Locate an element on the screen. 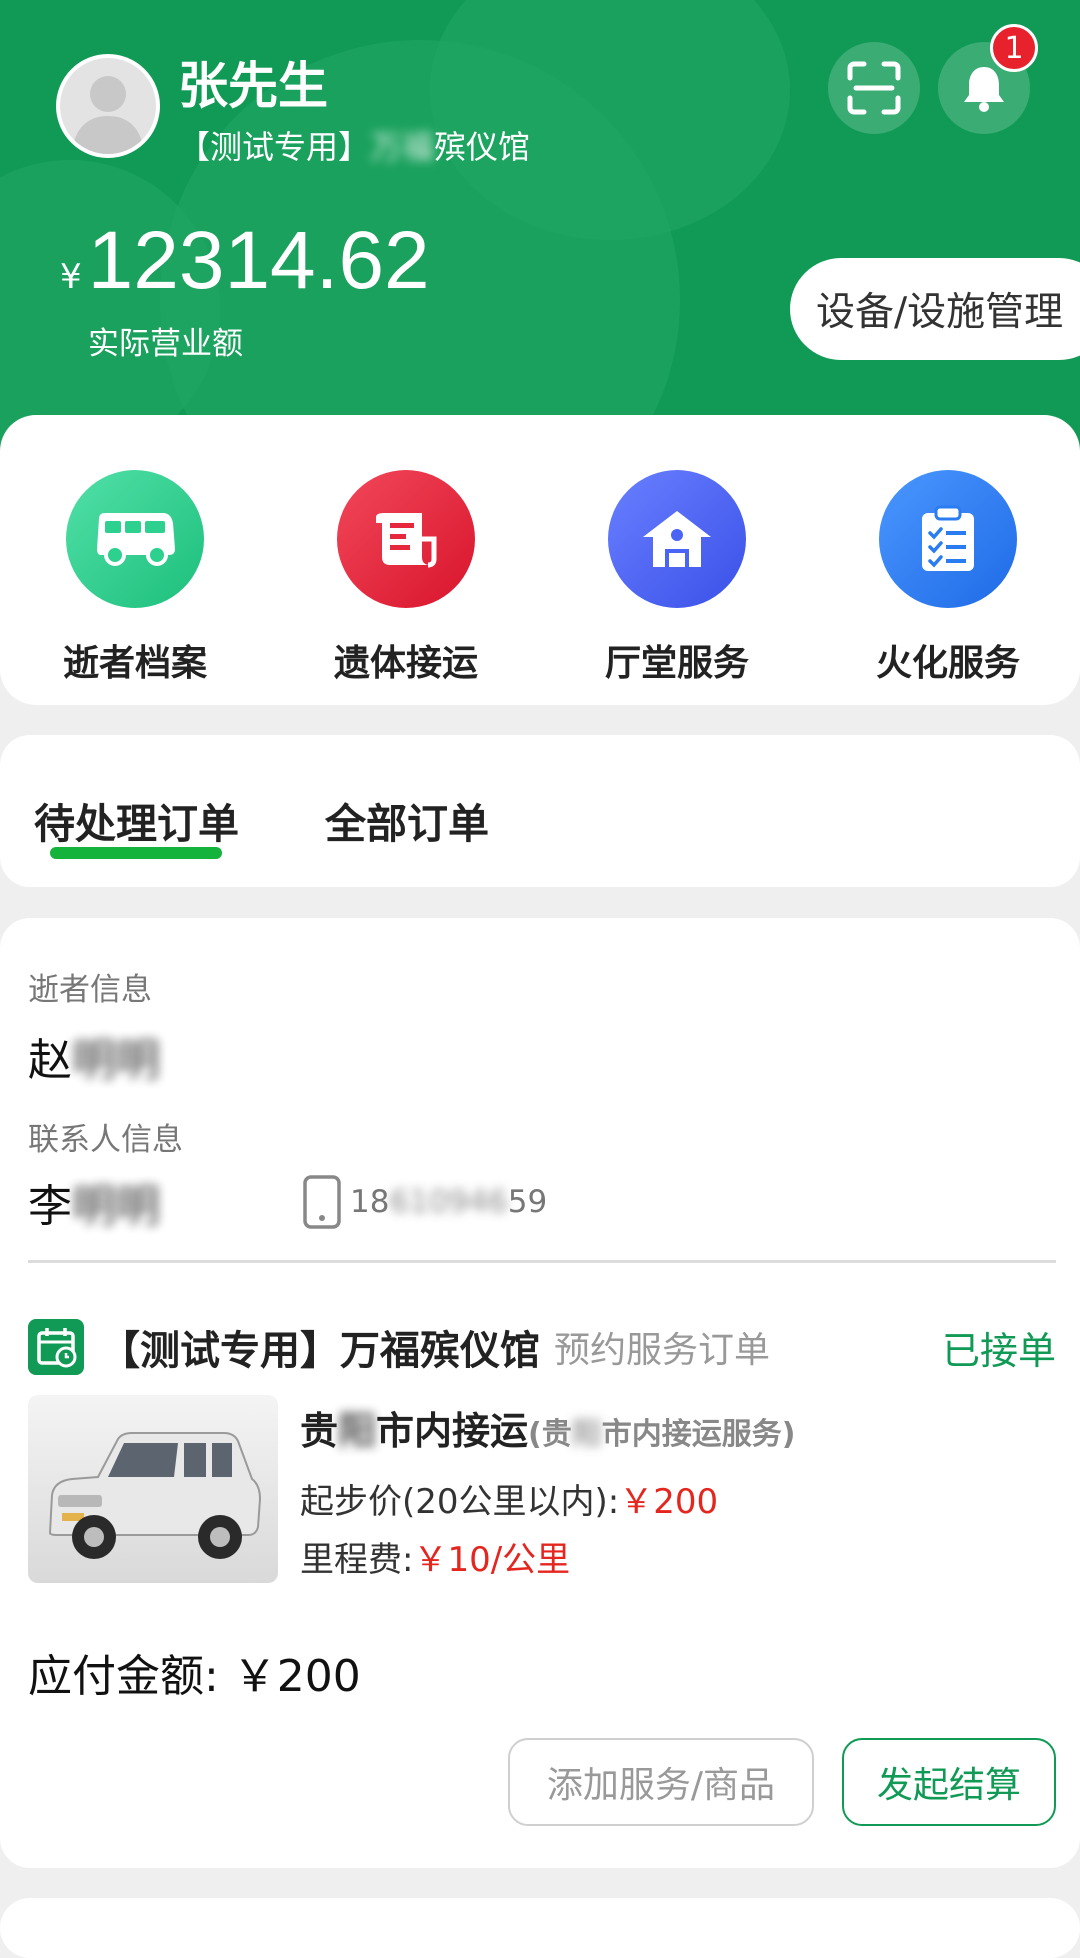 Image resolution: width=1080 pixels, height=1958 pixels. quick-item-deceased-records: 逝者档案 is located at coordinates (135, 578).